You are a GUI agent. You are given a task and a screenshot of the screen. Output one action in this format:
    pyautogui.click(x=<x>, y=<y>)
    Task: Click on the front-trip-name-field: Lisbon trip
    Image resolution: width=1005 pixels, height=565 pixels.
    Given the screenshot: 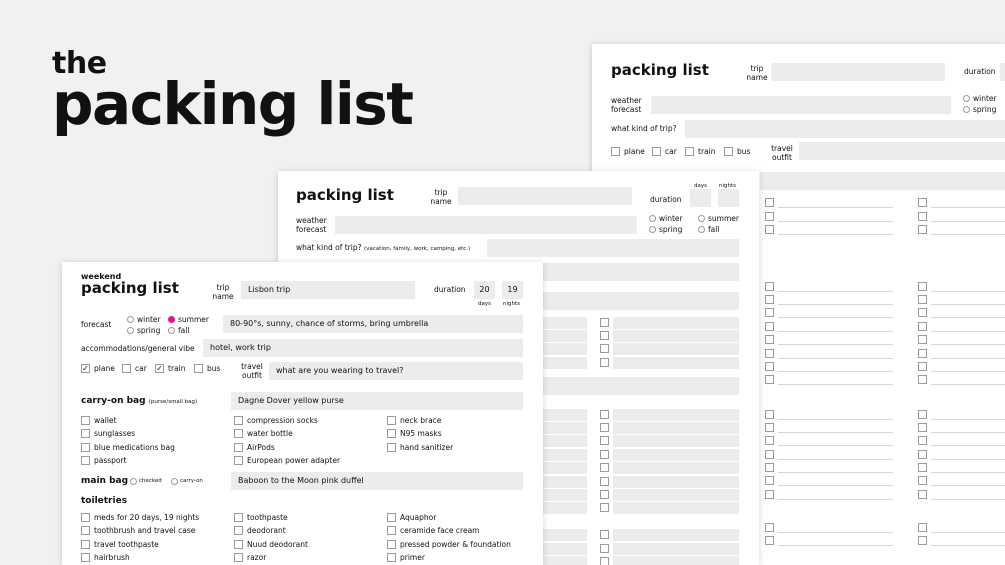 What is the action you would take?
    pyautogui.click(x=328, y=290)
    